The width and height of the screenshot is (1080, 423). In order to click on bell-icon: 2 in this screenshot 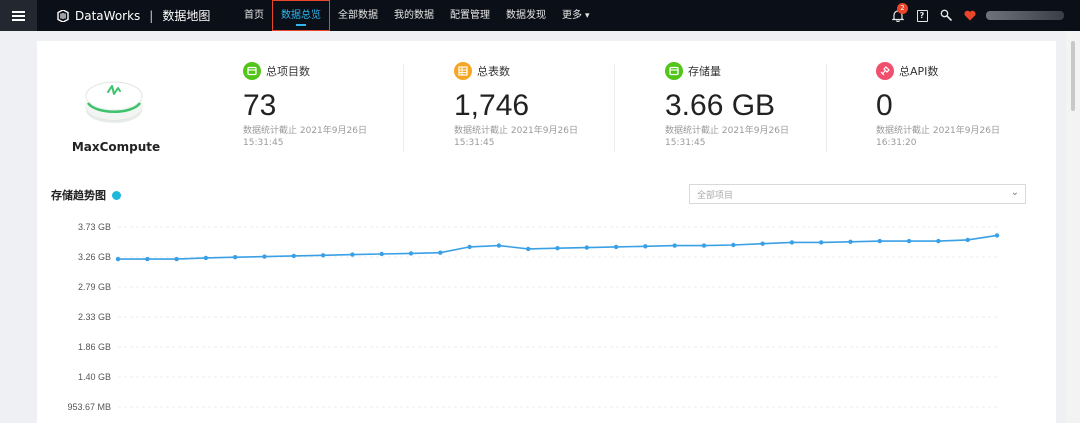, I will do `click(898, 15)`.